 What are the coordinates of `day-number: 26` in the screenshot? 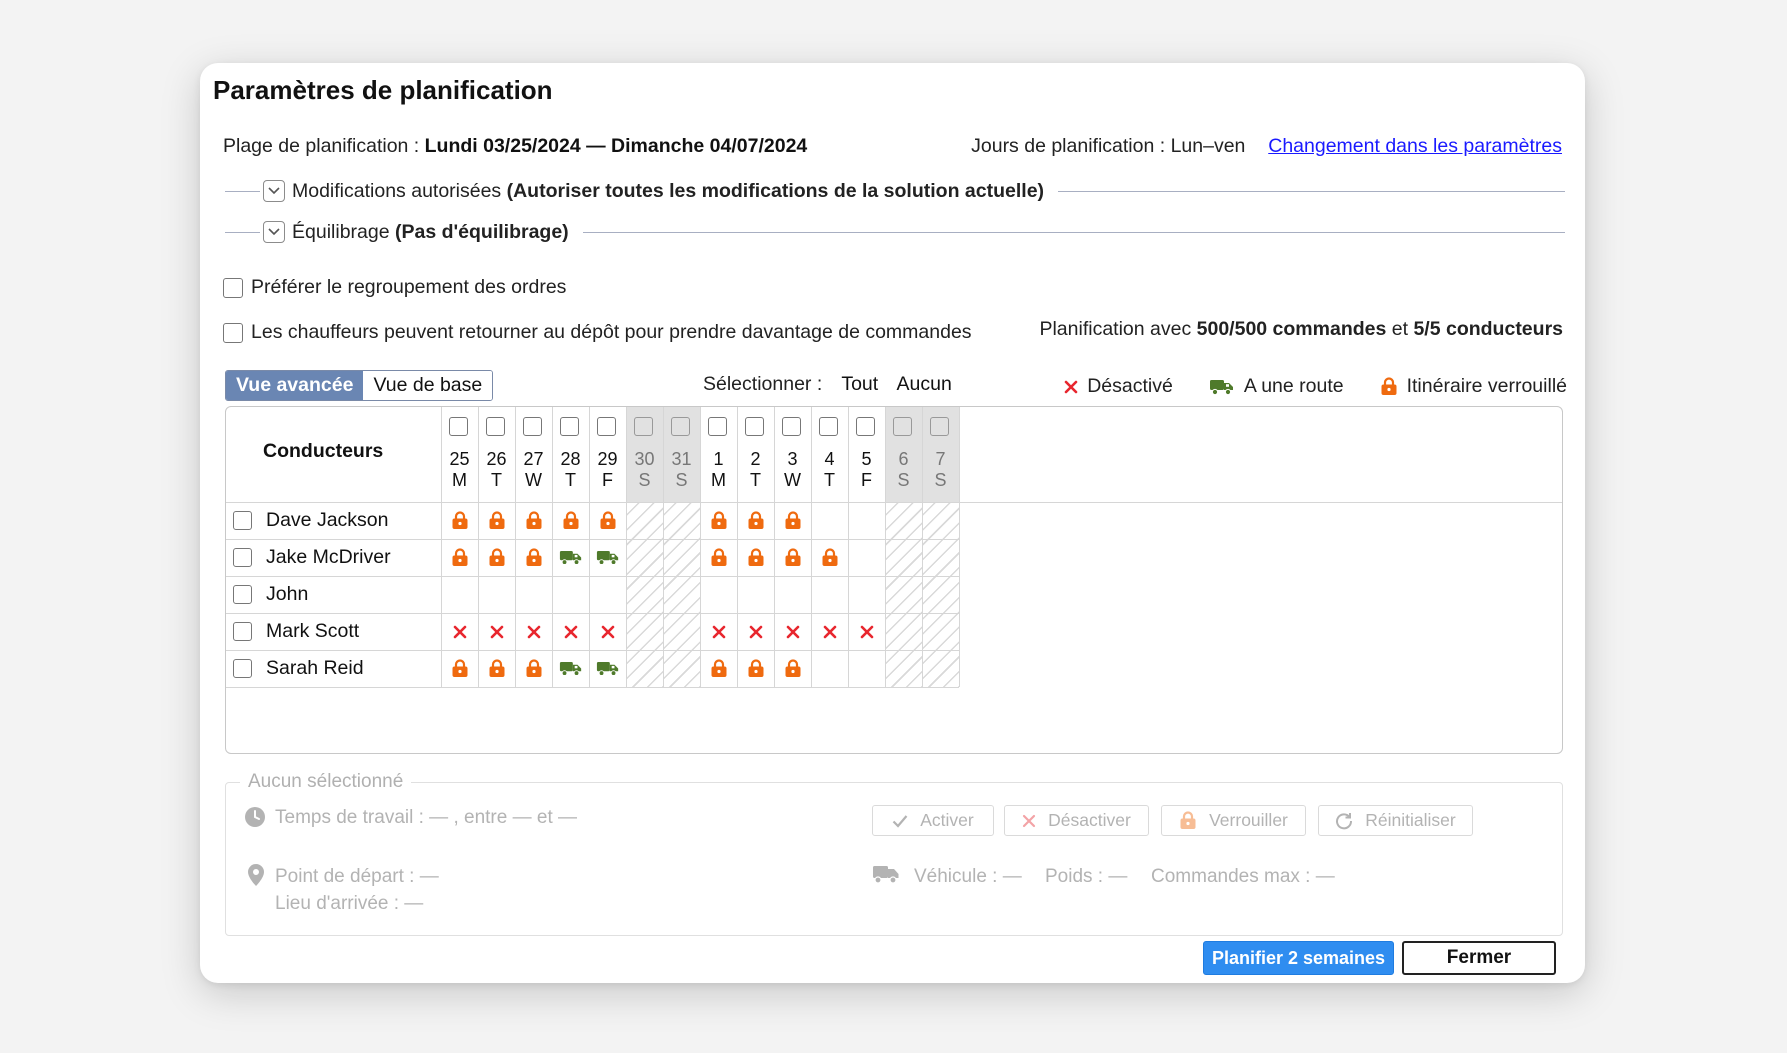 It's located at (496, 459).